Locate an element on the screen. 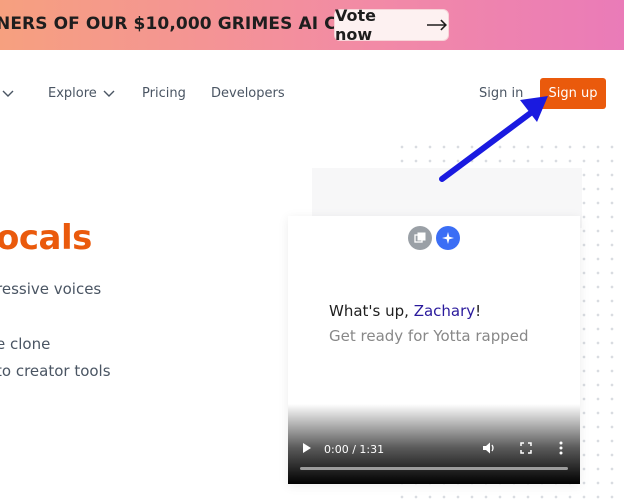 This screenshot has width=624, height=500. top-navigation: Explore Pricing Developers Sign in is located at coordinates (312, 95).